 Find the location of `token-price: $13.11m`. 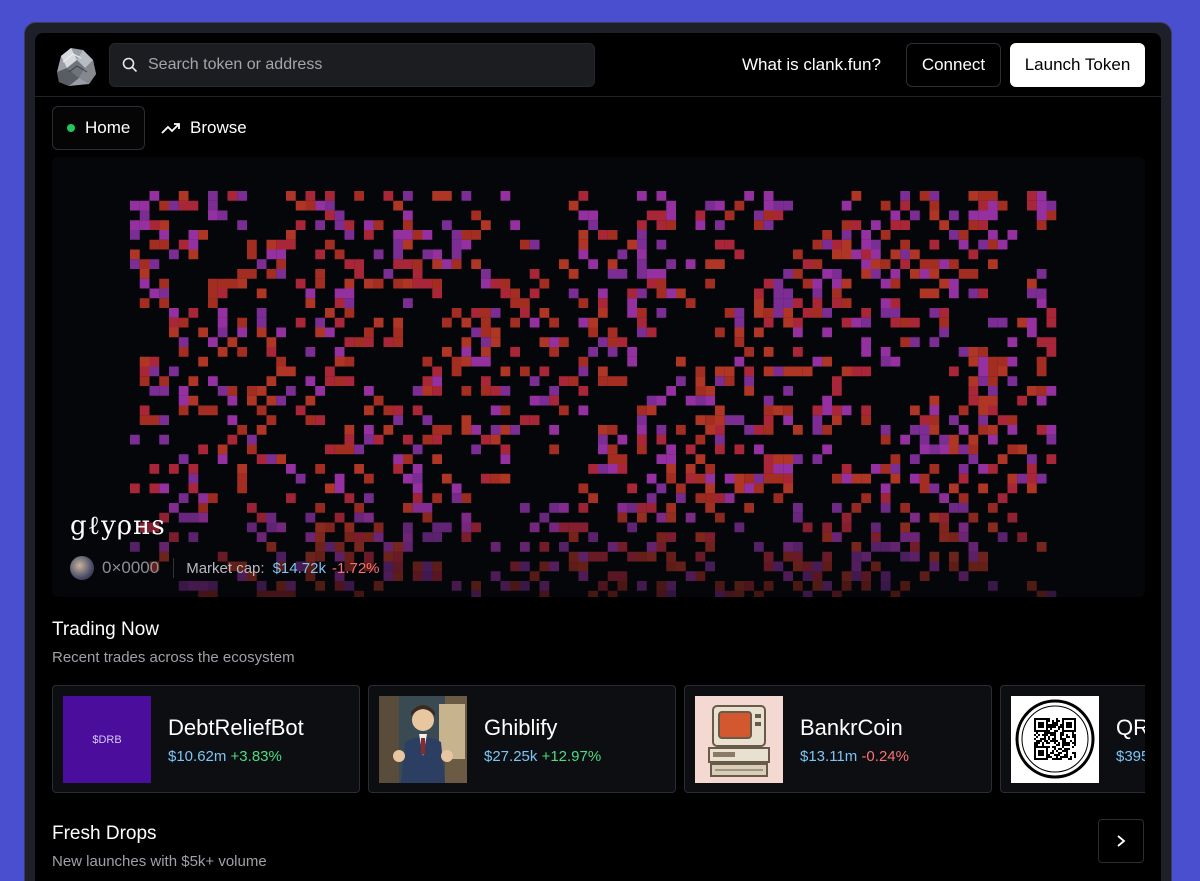

token-price: $13.11m is located at coordinates (829, 756).